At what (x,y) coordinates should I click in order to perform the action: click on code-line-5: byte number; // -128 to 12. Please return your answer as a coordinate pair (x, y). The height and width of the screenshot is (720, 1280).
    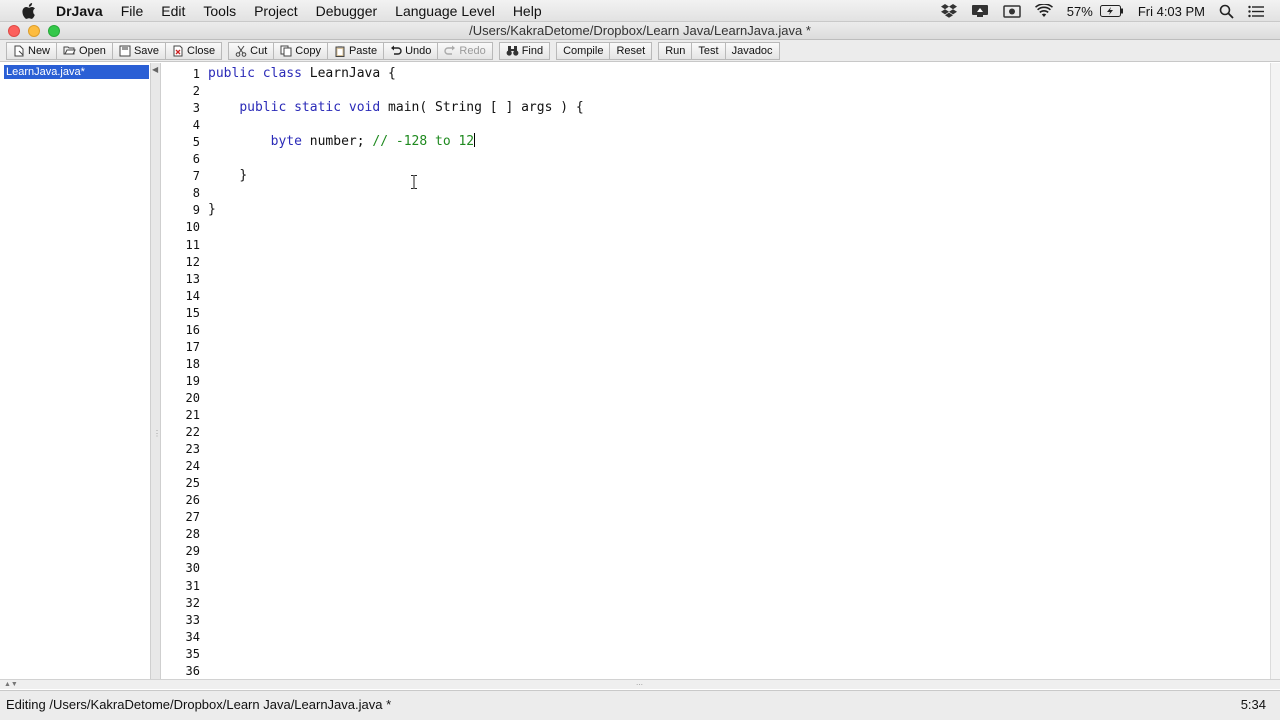
    Looking at the image, I should click on (342, 141).